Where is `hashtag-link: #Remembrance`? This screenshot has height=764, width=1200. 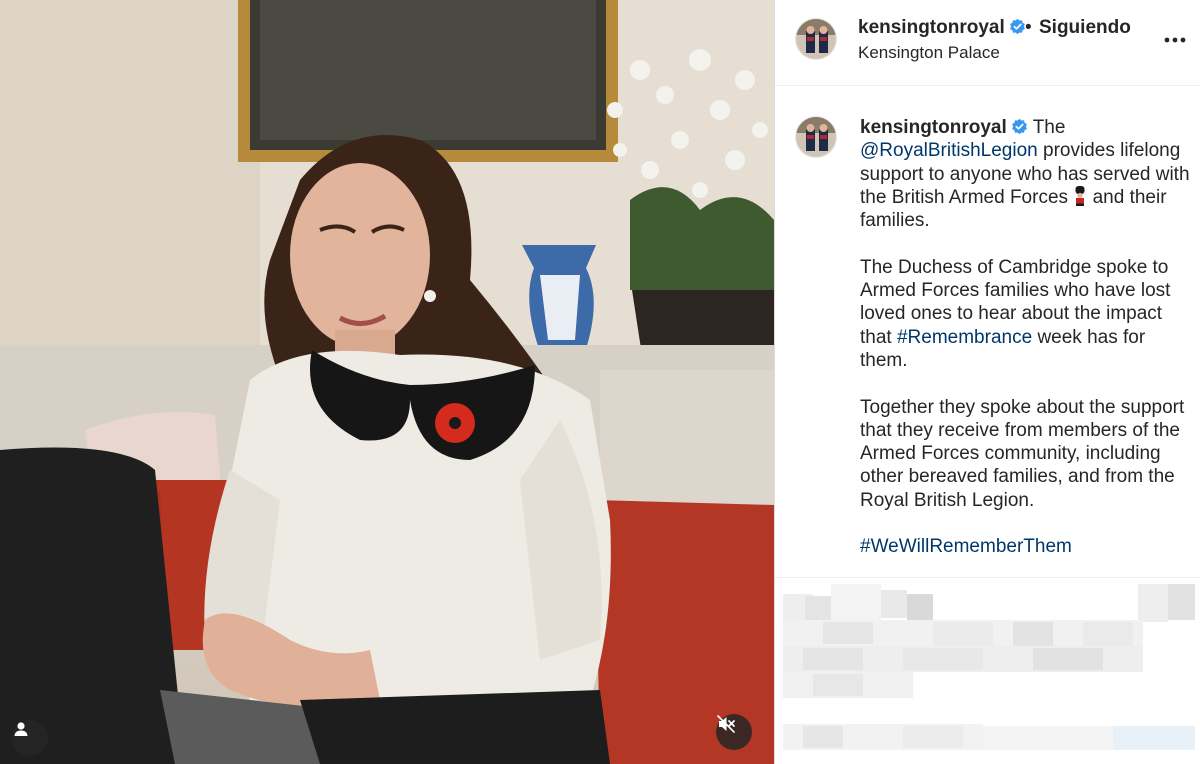
hashtag-link: #Remembrance is located at coordinates (964, 337).